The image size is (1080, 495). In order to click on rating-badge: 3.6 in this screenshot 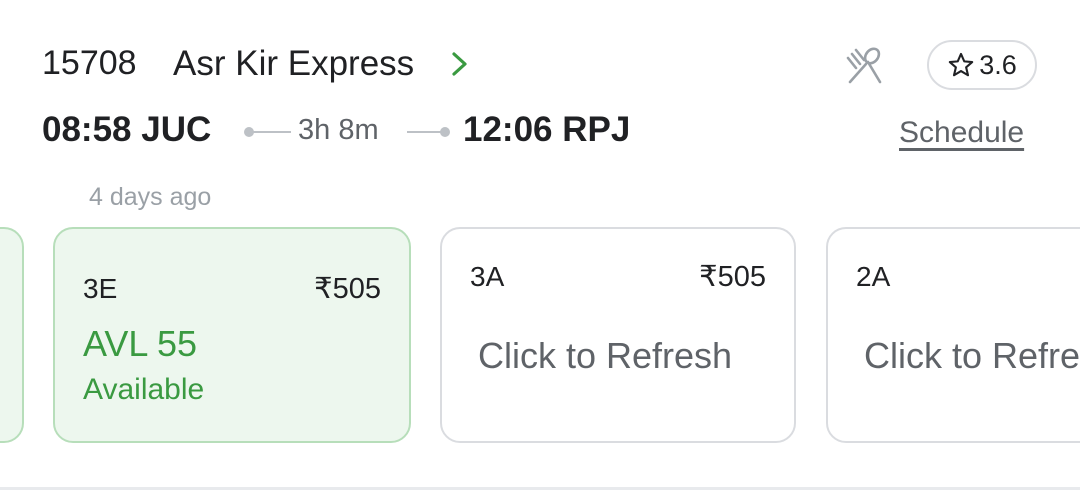, I will do `click(982, 65)`.